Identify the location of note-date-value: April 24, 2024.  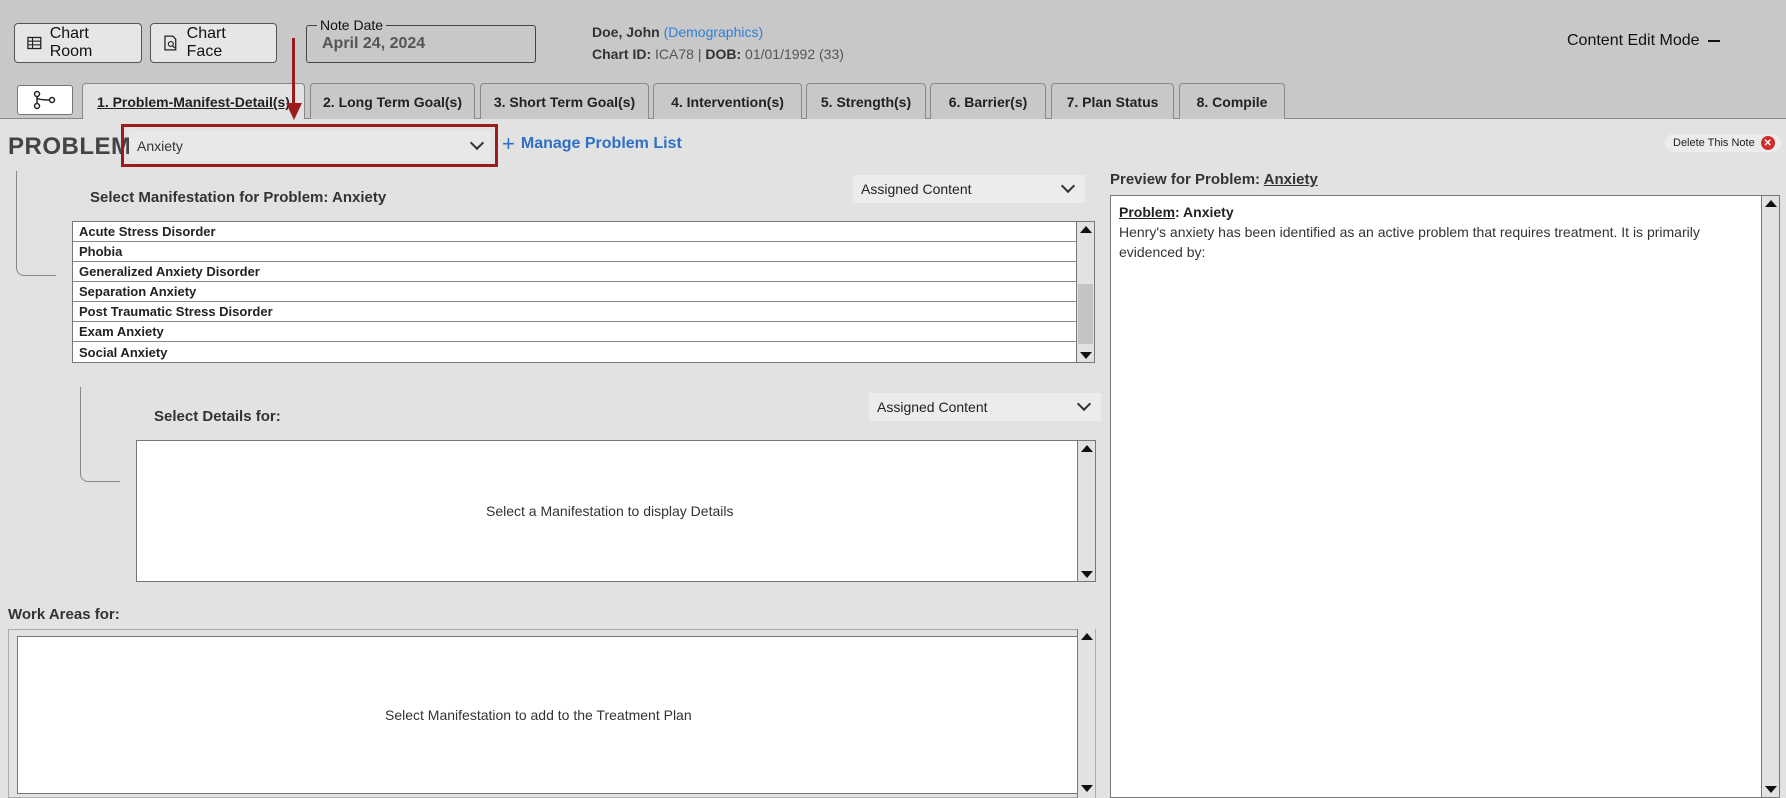
(374, 43).